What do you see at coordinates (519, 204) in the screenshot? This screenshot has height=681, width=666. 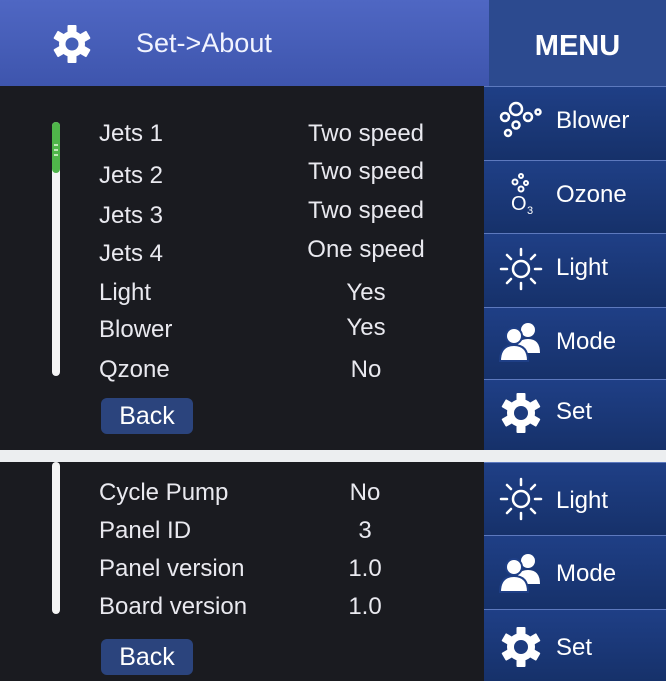 I see `svg-text: O` at bounding box center [519, 204].